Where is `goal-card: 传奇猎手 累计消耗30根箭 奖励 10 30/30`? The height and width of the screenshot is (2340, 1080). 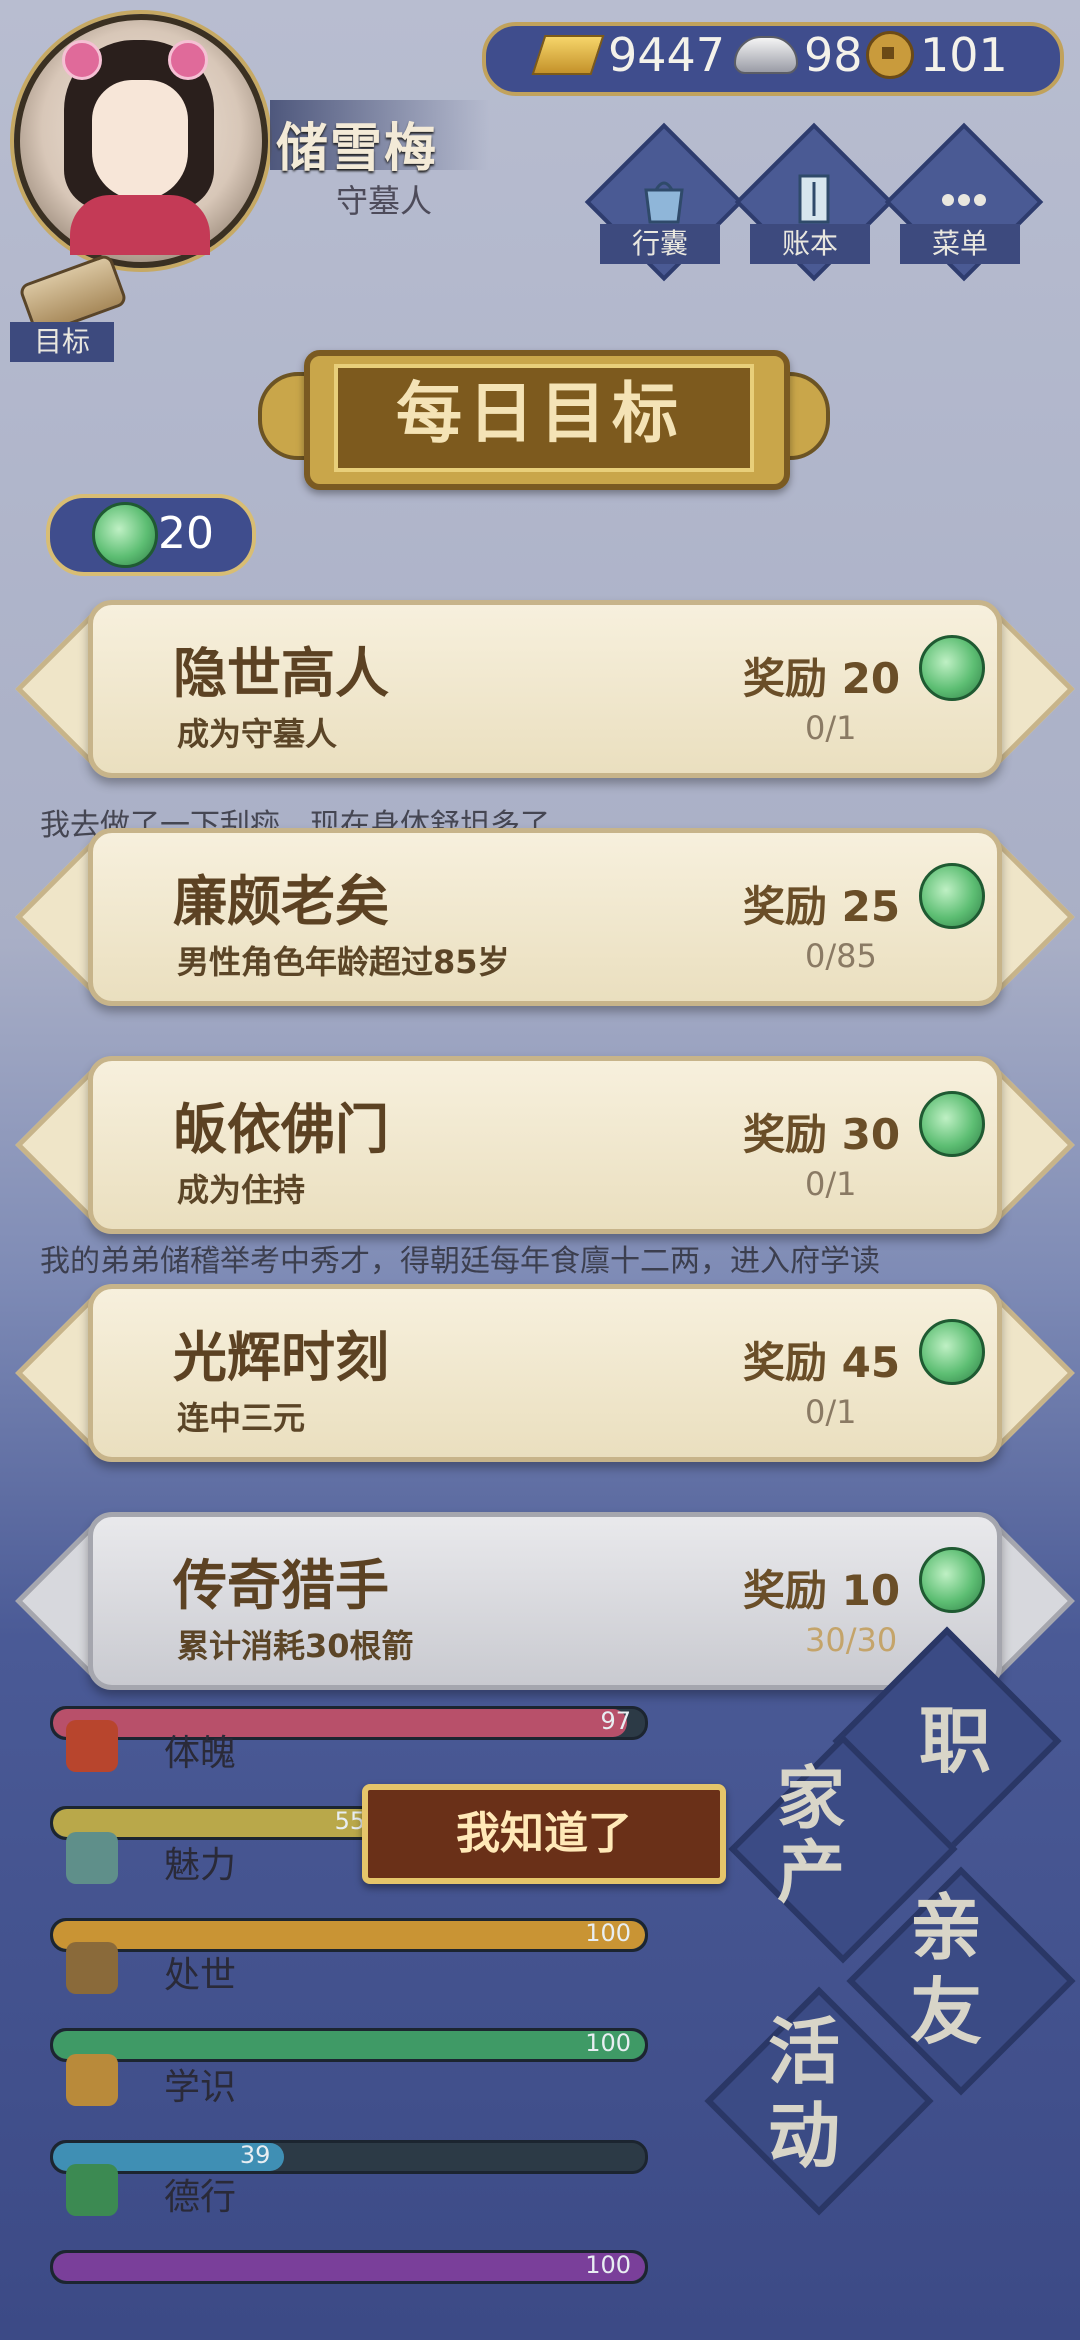 goal-card: 传奇猎手 累计消耗30根箭 奖励 10 30/30 is located at coordinates (545, 1601).